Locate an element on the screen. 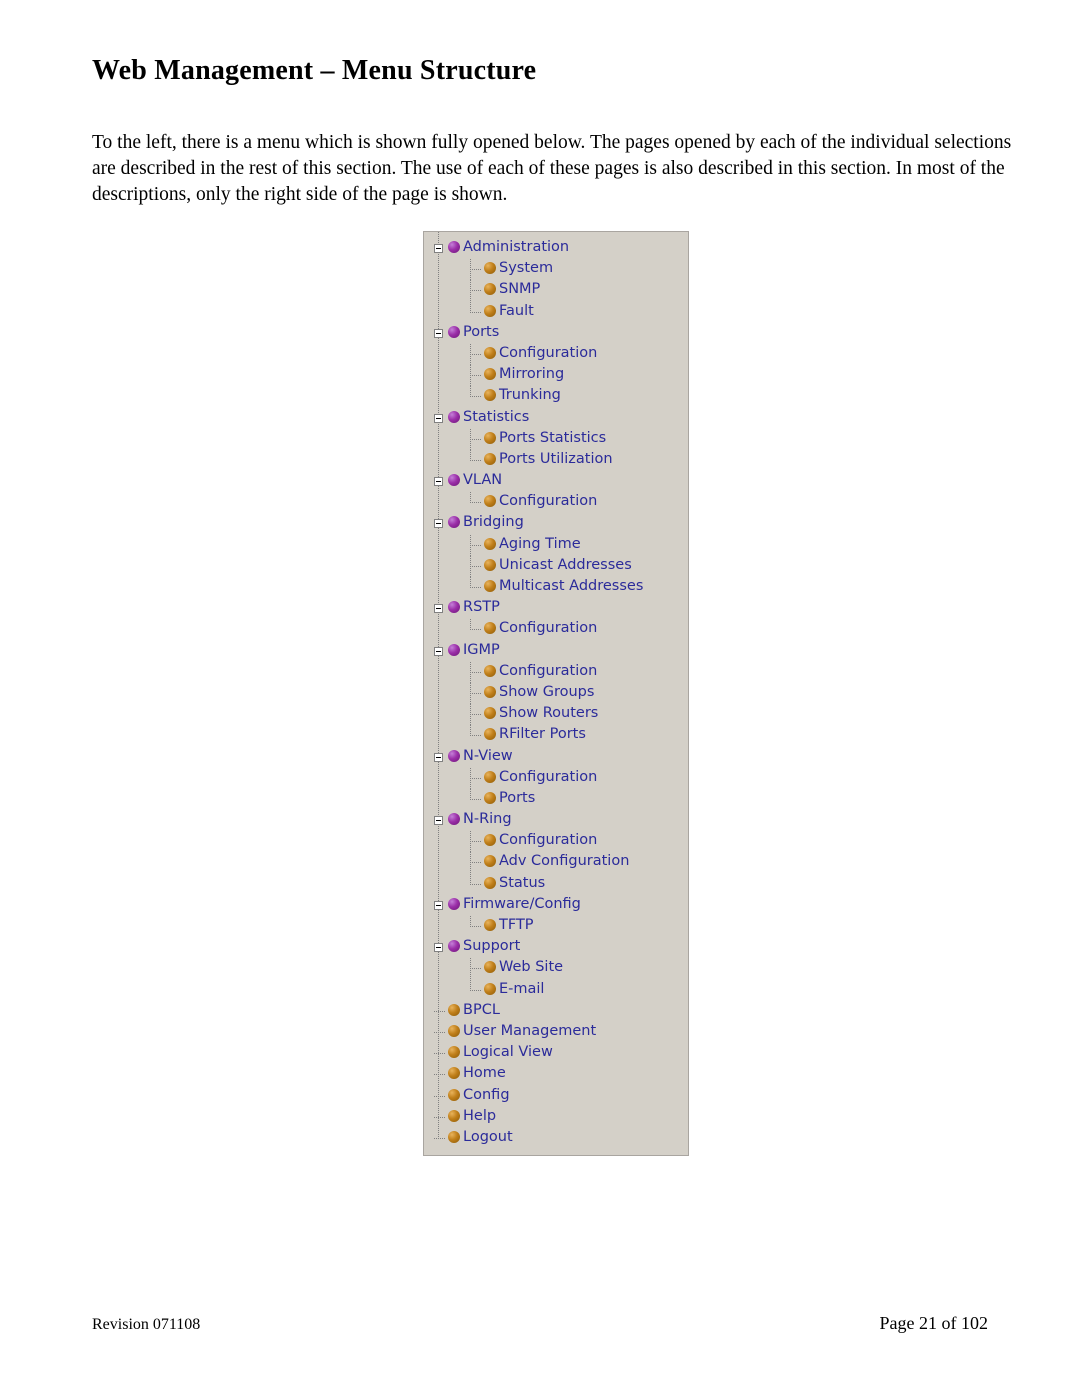 The width and height of the screenshot is (1080, 1397). tree-item-user-management: User Management is located at coordinates (561, 1032).